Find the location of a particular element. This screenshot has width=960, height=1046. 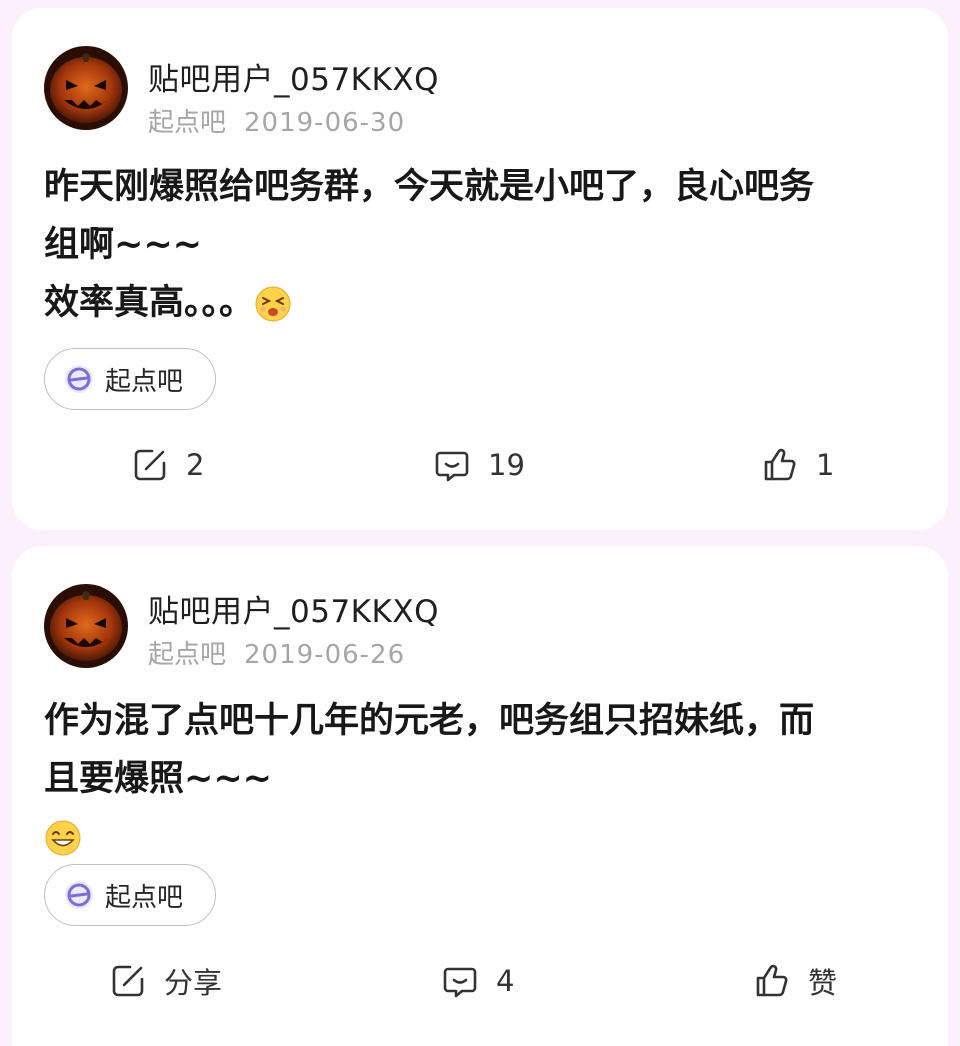

comment-button: 19 is located at coordinates (478, 465).